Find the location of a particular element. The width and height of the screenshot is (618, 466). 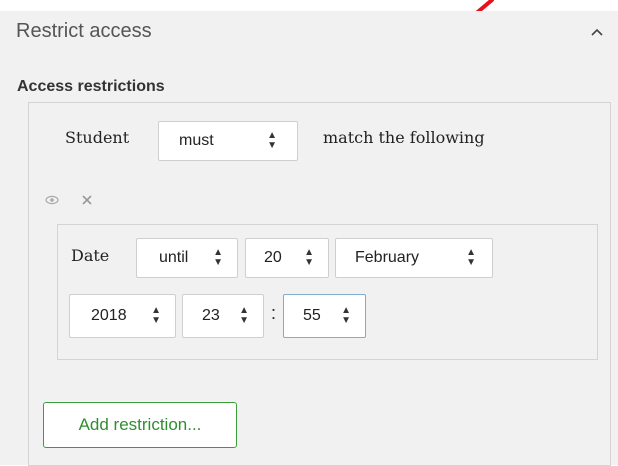

must-select-value: must is located at coordinates (196, 140).